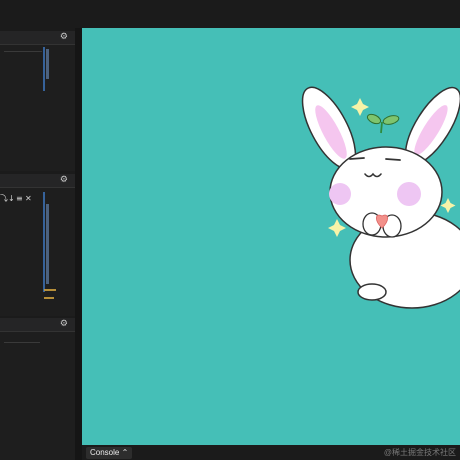 Image resolution: width=460 pixels, height=460 pixels. What do you see at coordinates (78, 244) in the screenshot?
I see `column-resize-strip` at bounding box center [78, 244].